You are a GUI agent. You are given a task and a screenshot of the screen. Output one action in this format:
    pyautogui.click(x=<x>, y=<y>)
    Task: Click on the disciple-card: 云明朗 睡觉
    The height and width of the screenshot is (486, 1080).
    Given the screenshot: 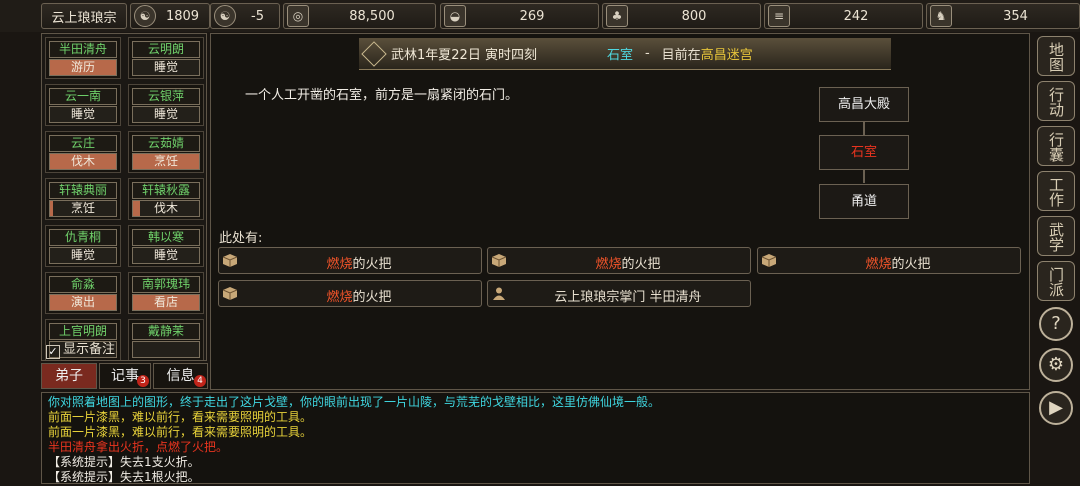 What is the action you would take?
    pyautogui.click(x=166, y=58)
    